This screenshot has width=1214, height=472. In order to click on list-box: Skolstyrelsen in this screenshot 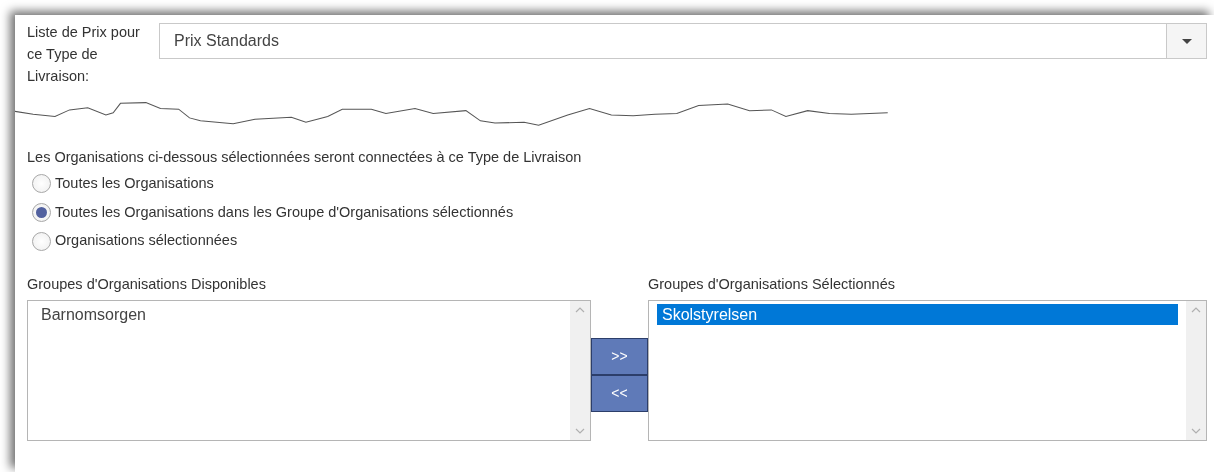, I will do `click(927, 370)`.